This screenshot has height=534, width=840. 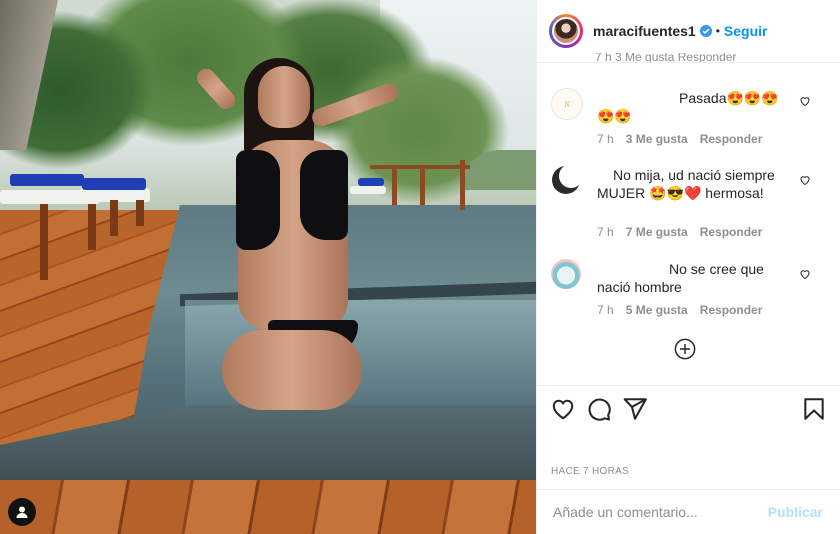 I want to click on photo-deck-front, so click(x=268, y=507).